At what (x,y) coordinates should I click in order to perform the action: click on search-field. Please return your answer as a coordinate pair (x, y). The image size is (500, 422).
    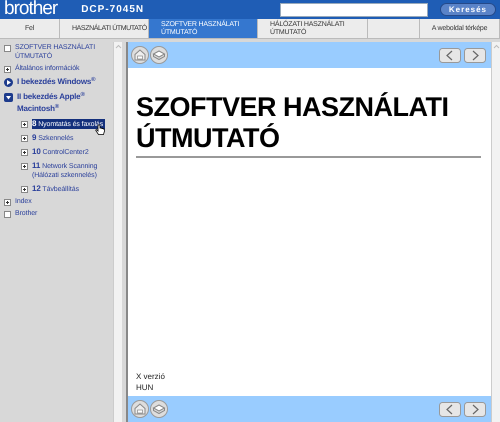
    Looking at the image, I should click on (354, 9).